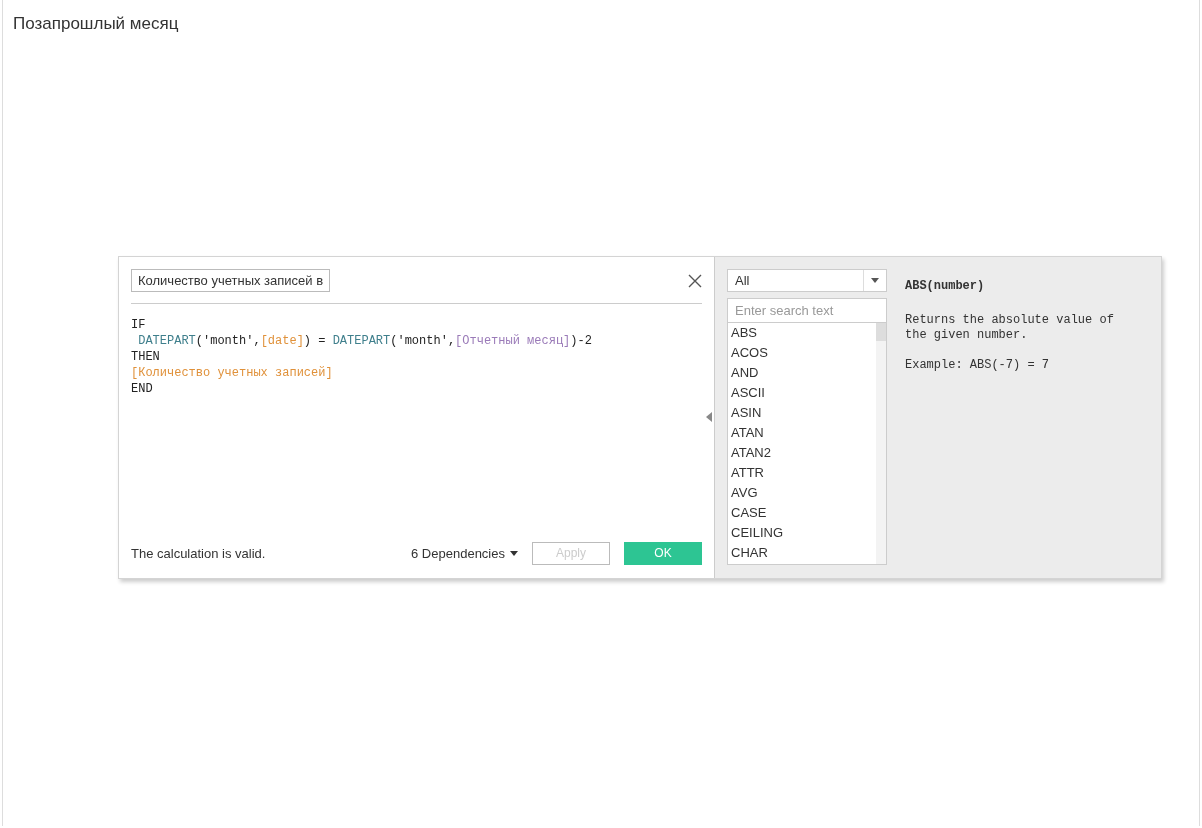 The width and height of the screenshot is (1202, 828). Describe the element at coordinates (803, 493) in the screenshot. I see `function-list-item: AVG` at that location.